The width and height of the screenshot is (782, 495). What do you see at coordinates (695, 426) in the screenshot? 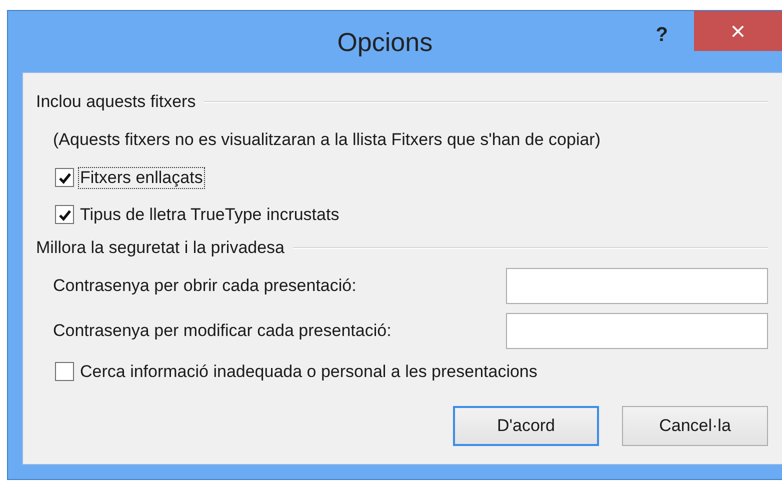
I see `dialog-button: Cancel·la` at bounding box center [695, 426].